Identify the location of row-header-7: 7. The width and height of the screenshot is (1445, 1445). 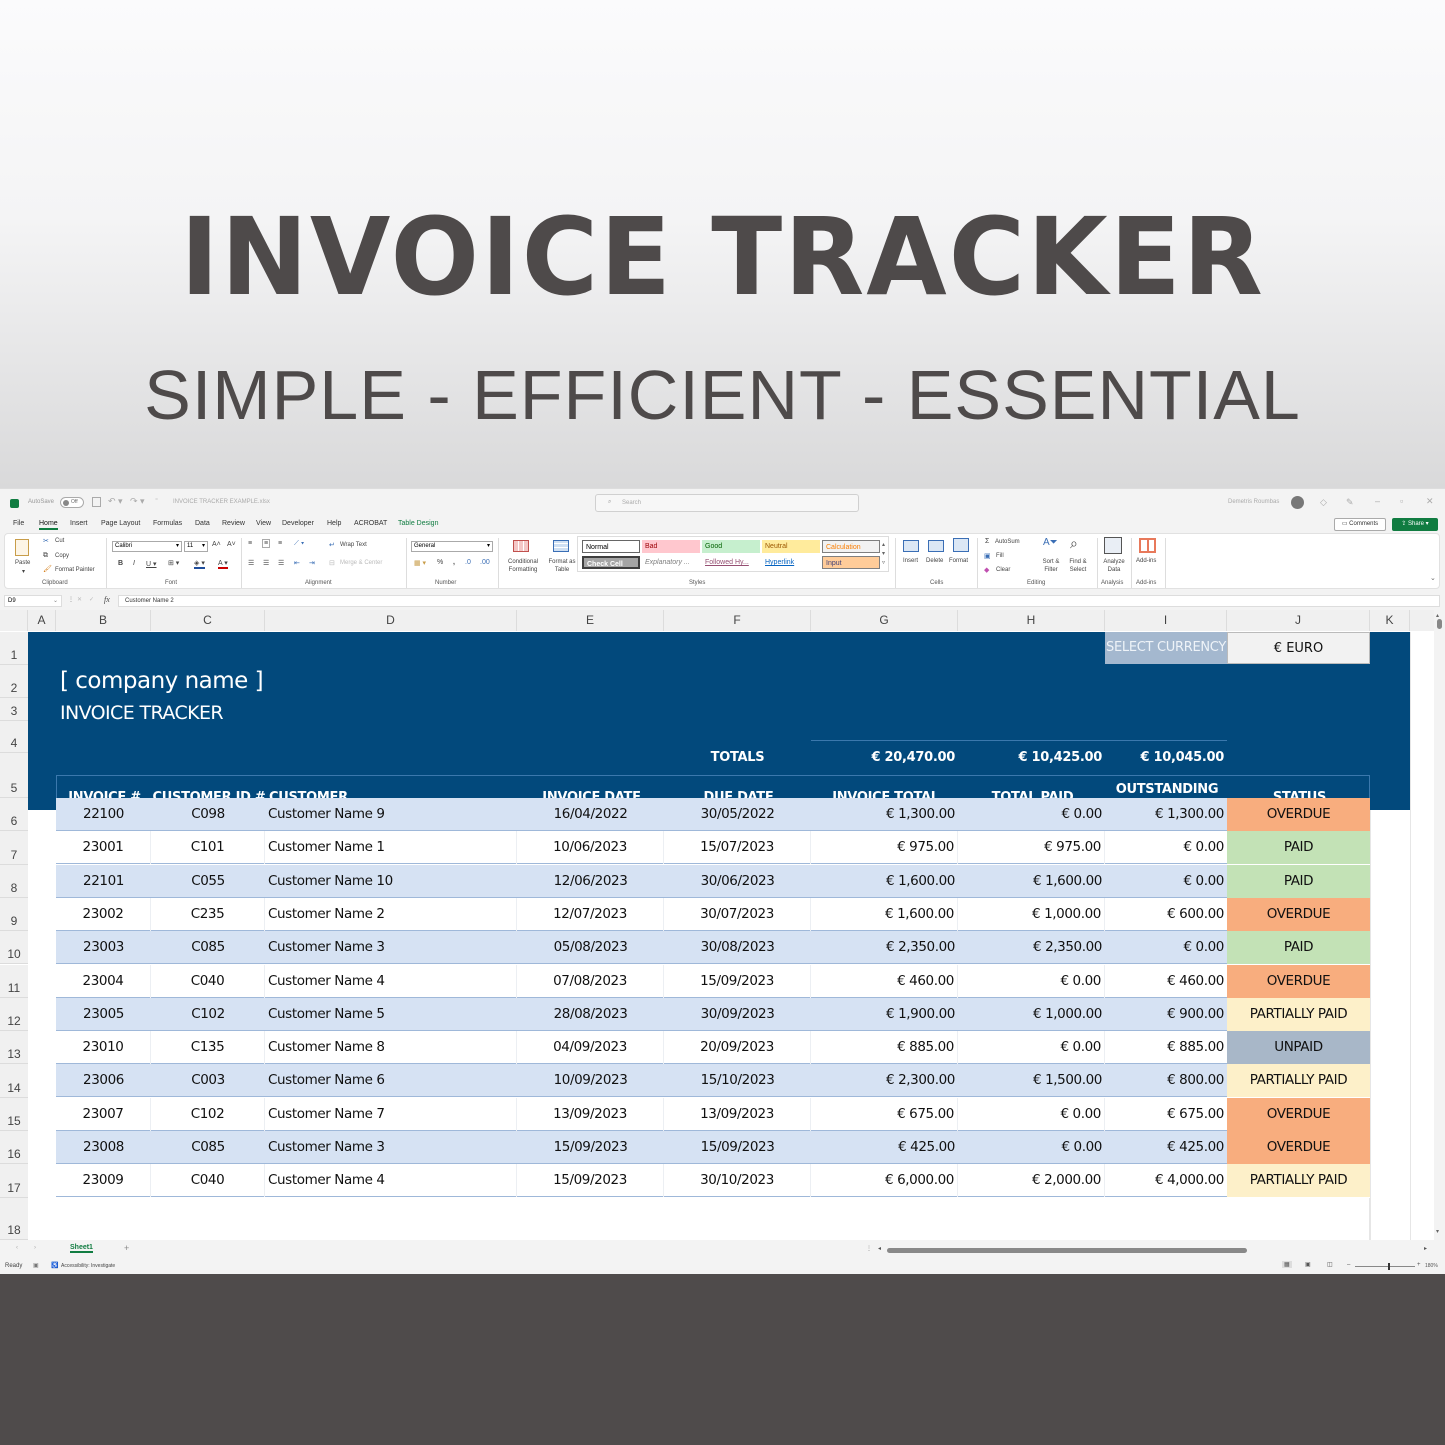
(14, 848).